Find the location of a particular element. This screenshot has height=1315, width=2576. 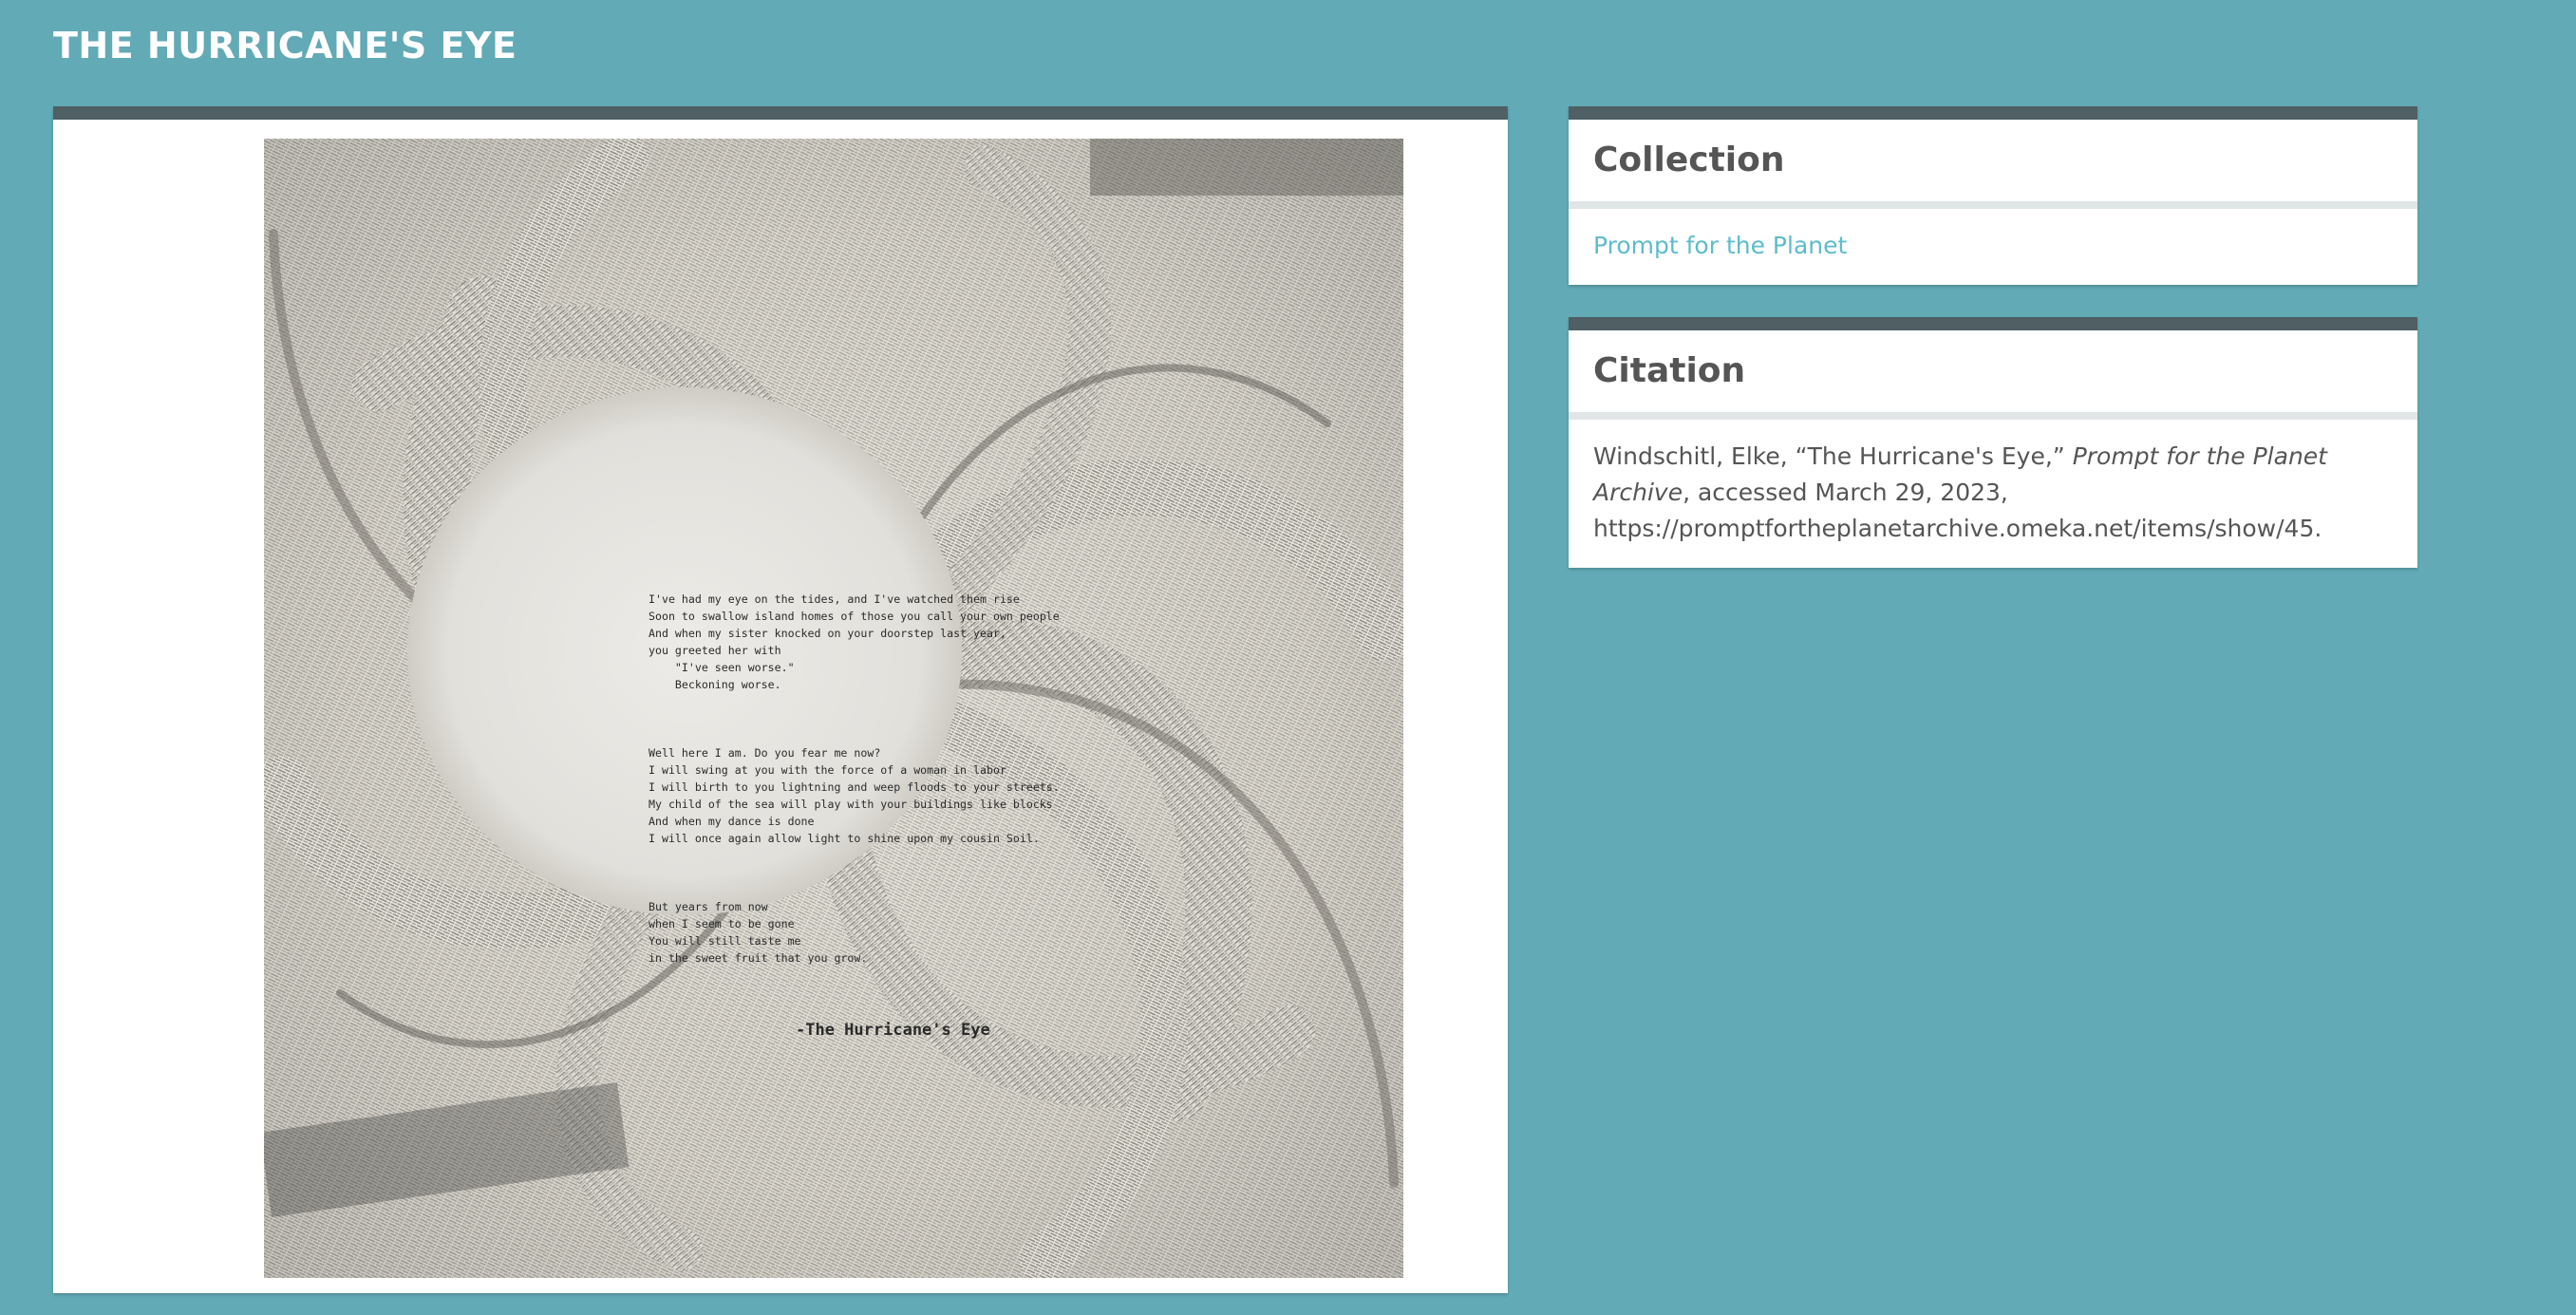

citation-heading: Citation is located at coordinates (1993, 375).